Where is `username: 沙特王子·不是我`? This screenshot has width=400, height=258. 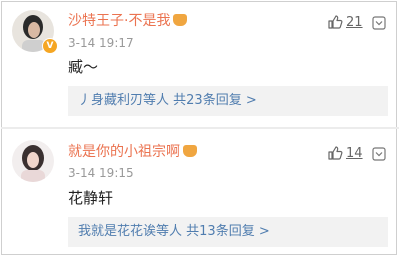
username: 沙特王子·不是我 is located at coordinates (128, 21).